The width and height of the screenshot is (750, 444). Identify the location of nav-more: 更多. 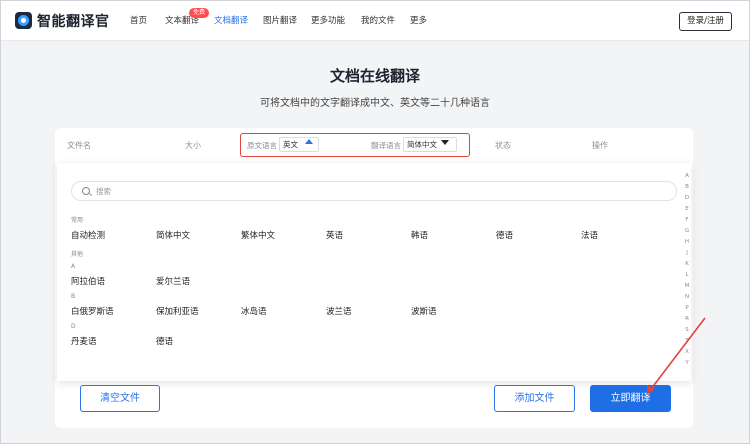
(418, 20).